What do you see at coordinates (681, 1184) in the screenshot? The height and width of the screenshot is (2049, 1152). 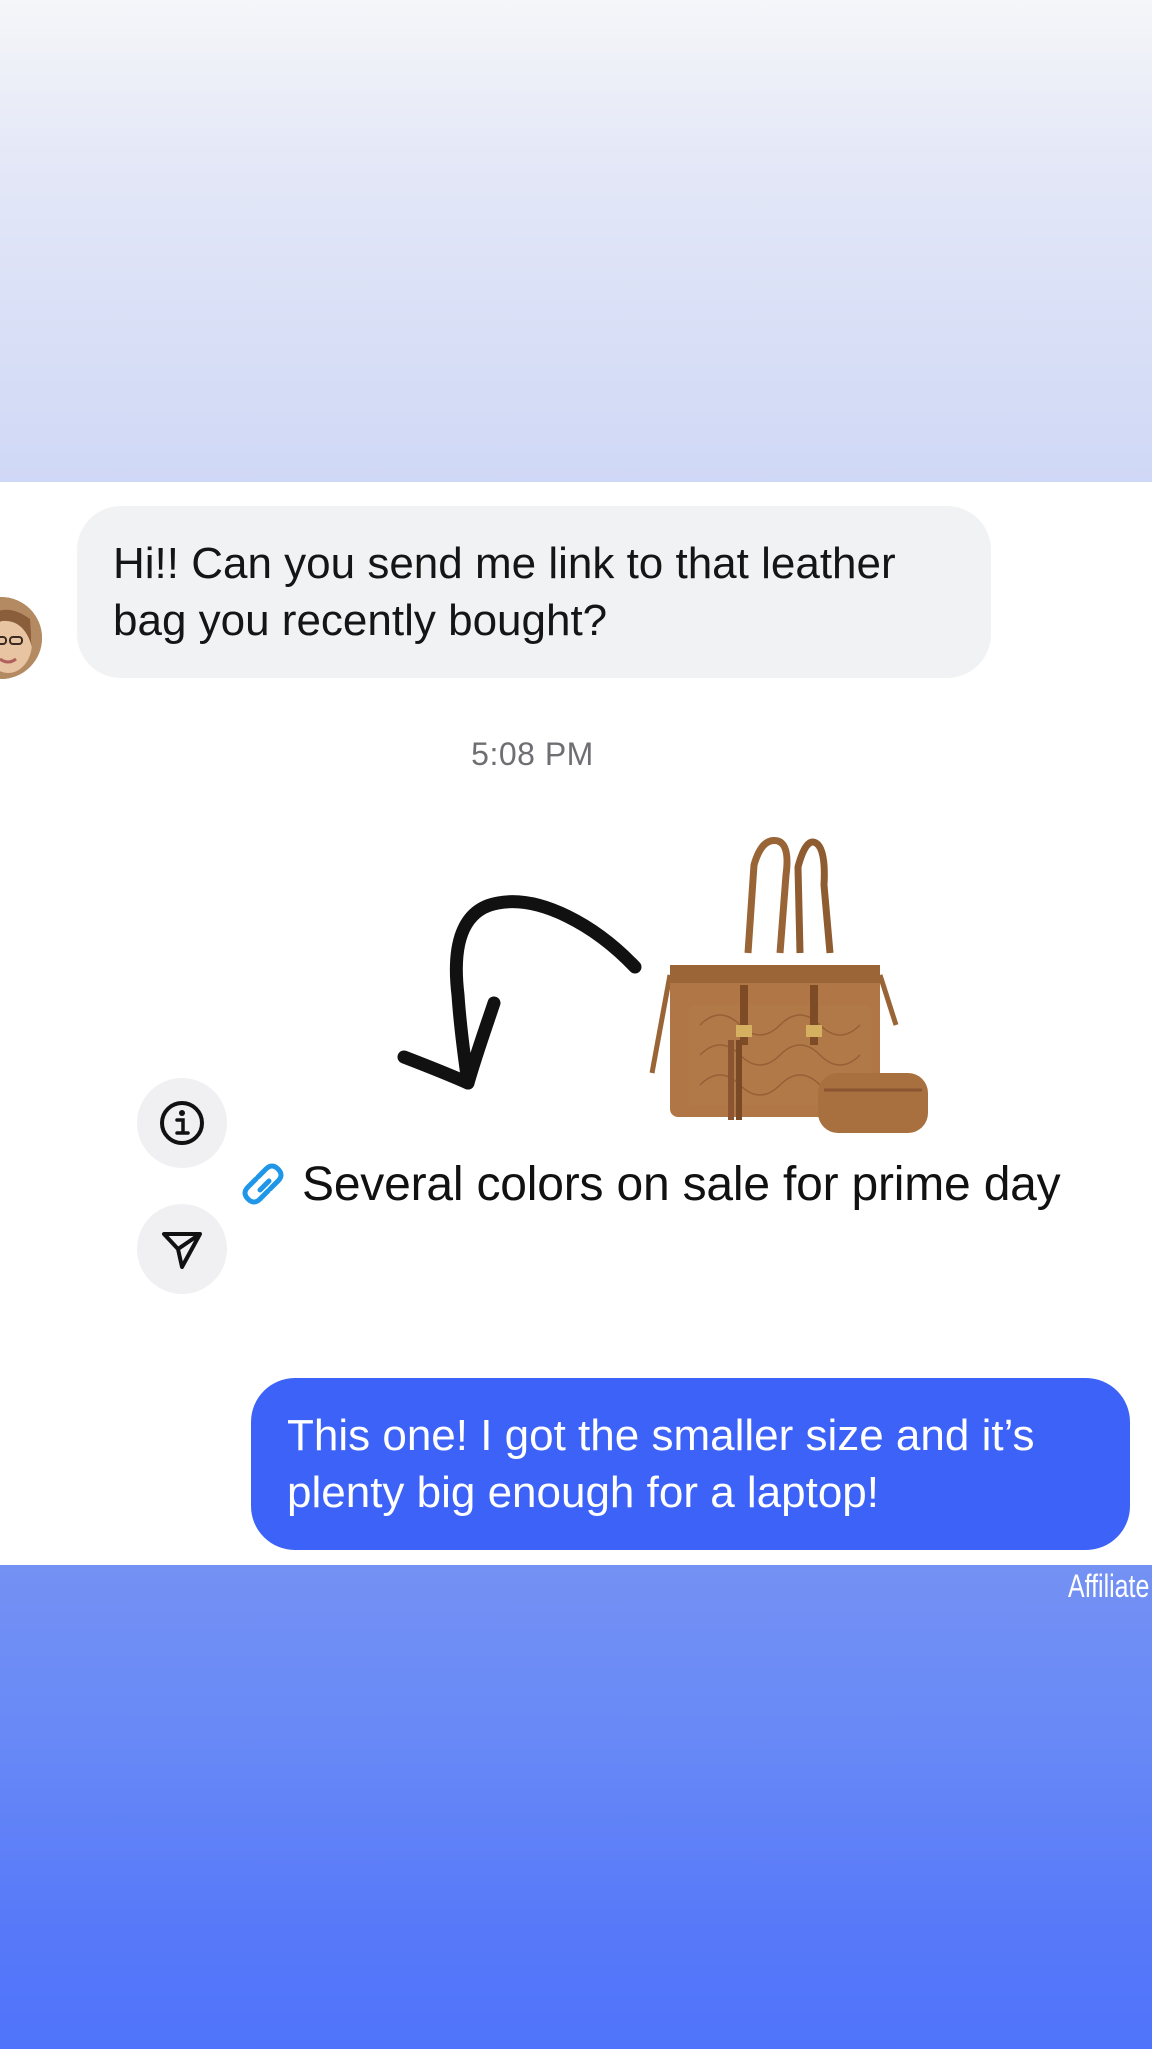 I see `shared-link-text: Several colors on sale for prime day` at bounding box center [681, 1184].